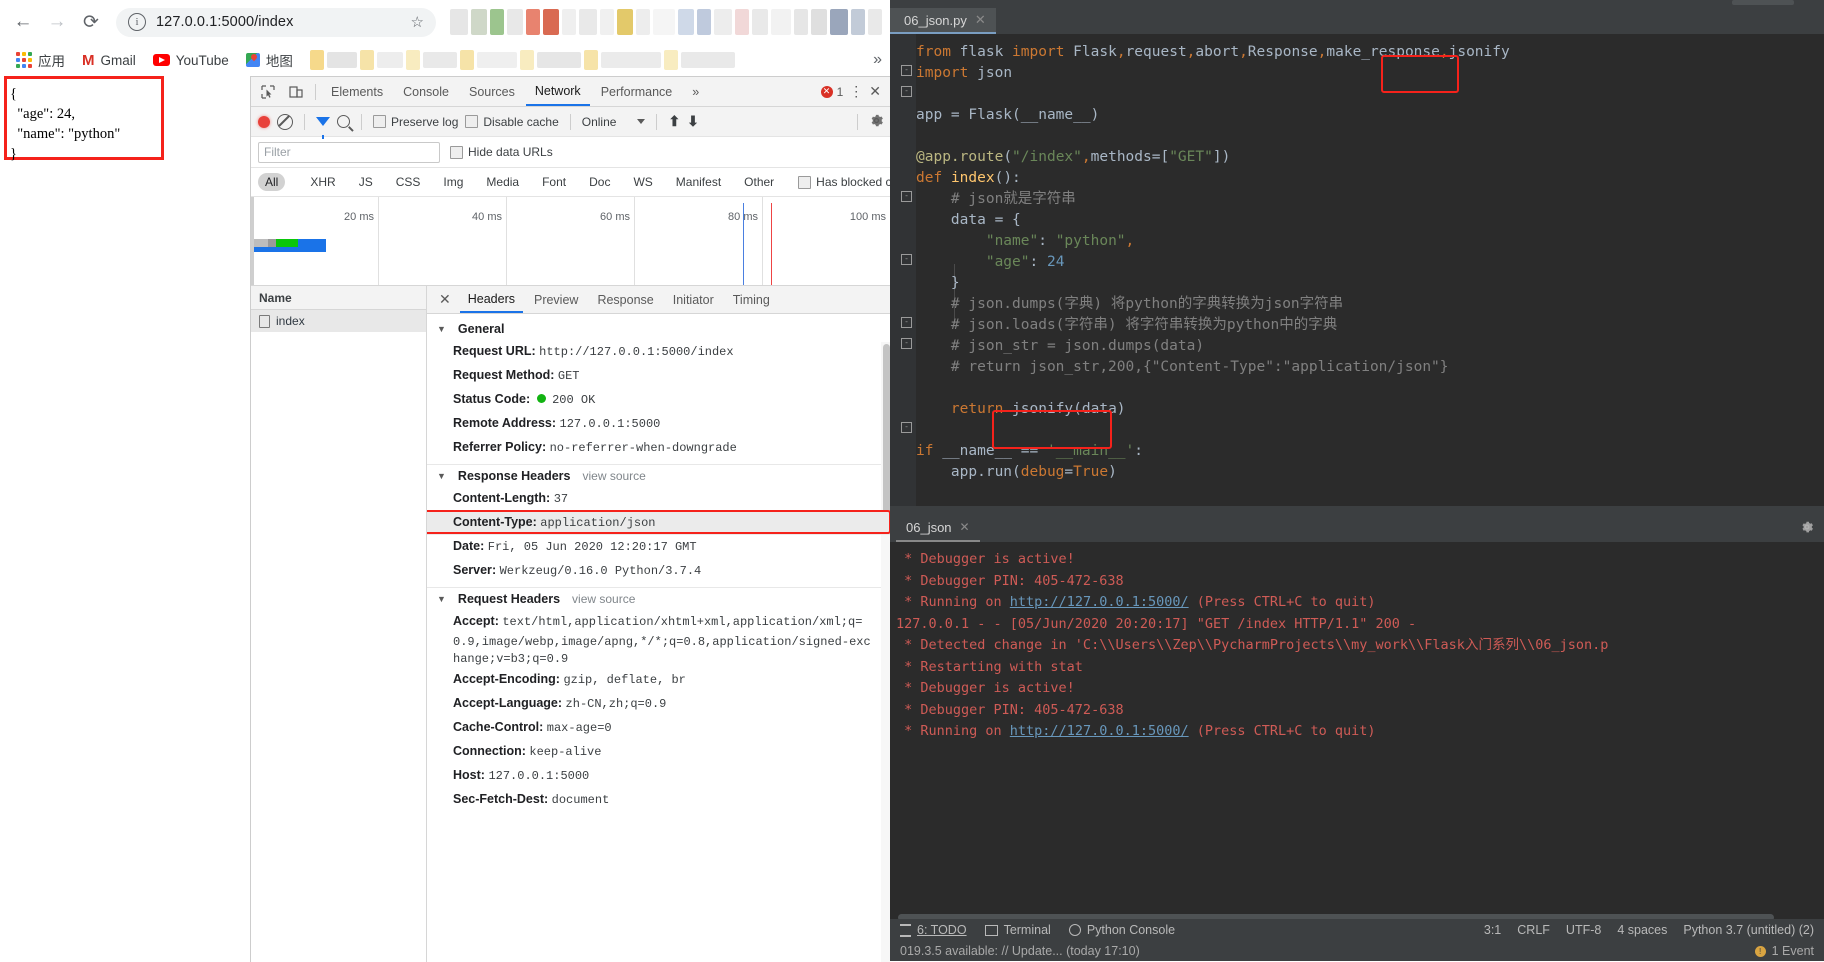 This screenshot has width=1824, height=962. What do you see at coordinates (296, 92) in the screenshot?
I see `device-toolbar-icon` at bounding box center [296, 92].